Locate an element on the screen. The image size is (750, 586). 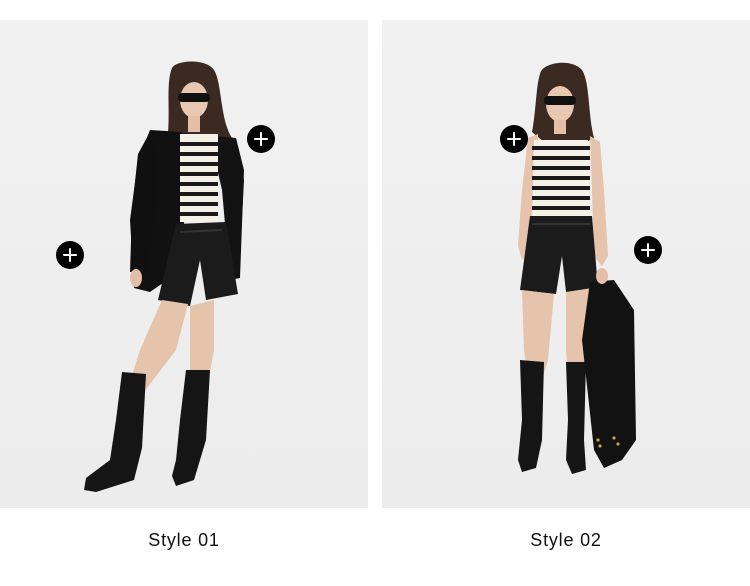
hotspot-shorts is located at coordinates (648, 250).